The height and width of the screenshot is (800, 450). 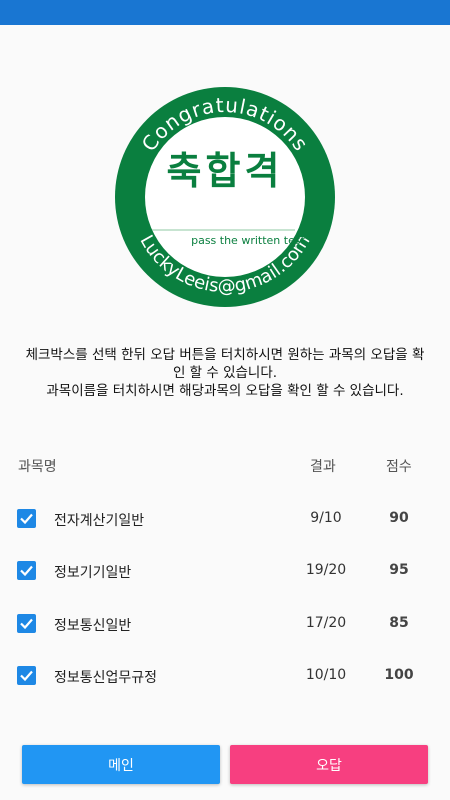 What do you see at coordinates (225, 12) in the screenshot?
I see `status-bar` at bounding box center [225, 12].